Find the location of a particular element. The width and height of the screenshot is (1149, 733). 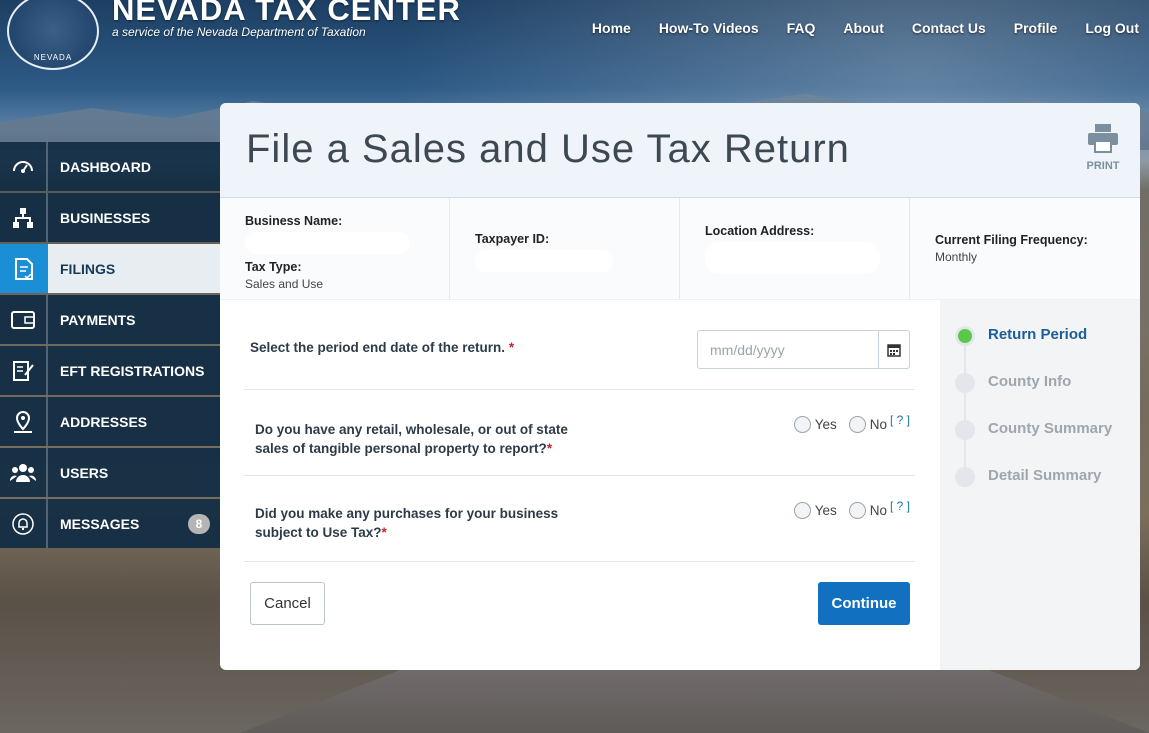

print-label: PRINT is located at coordinates (1103, 166).